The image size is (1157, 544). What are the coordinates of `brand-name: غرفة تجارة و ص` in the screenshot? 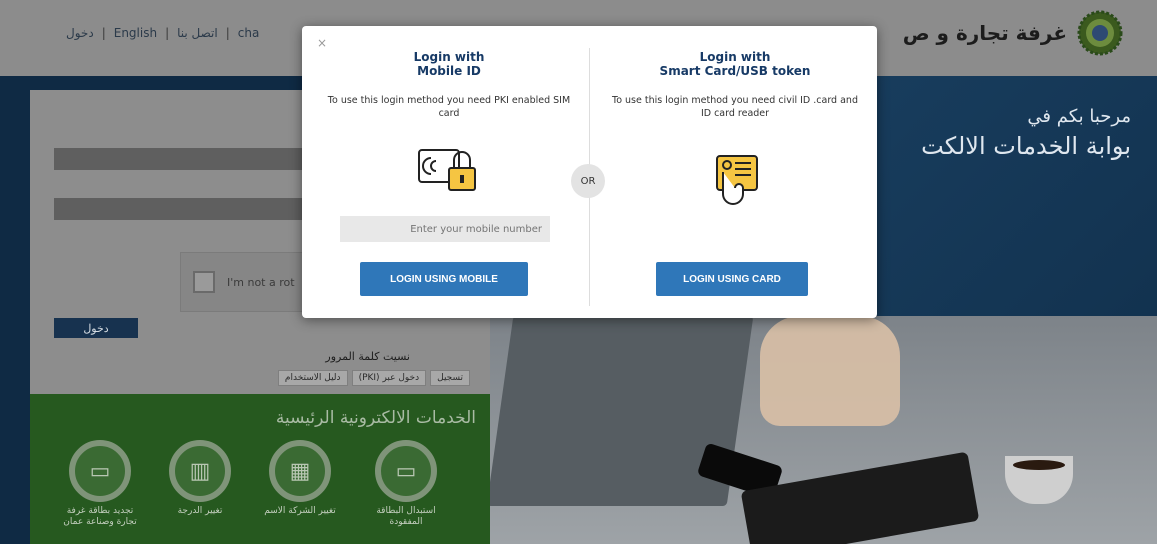 It's located at (984, 33).